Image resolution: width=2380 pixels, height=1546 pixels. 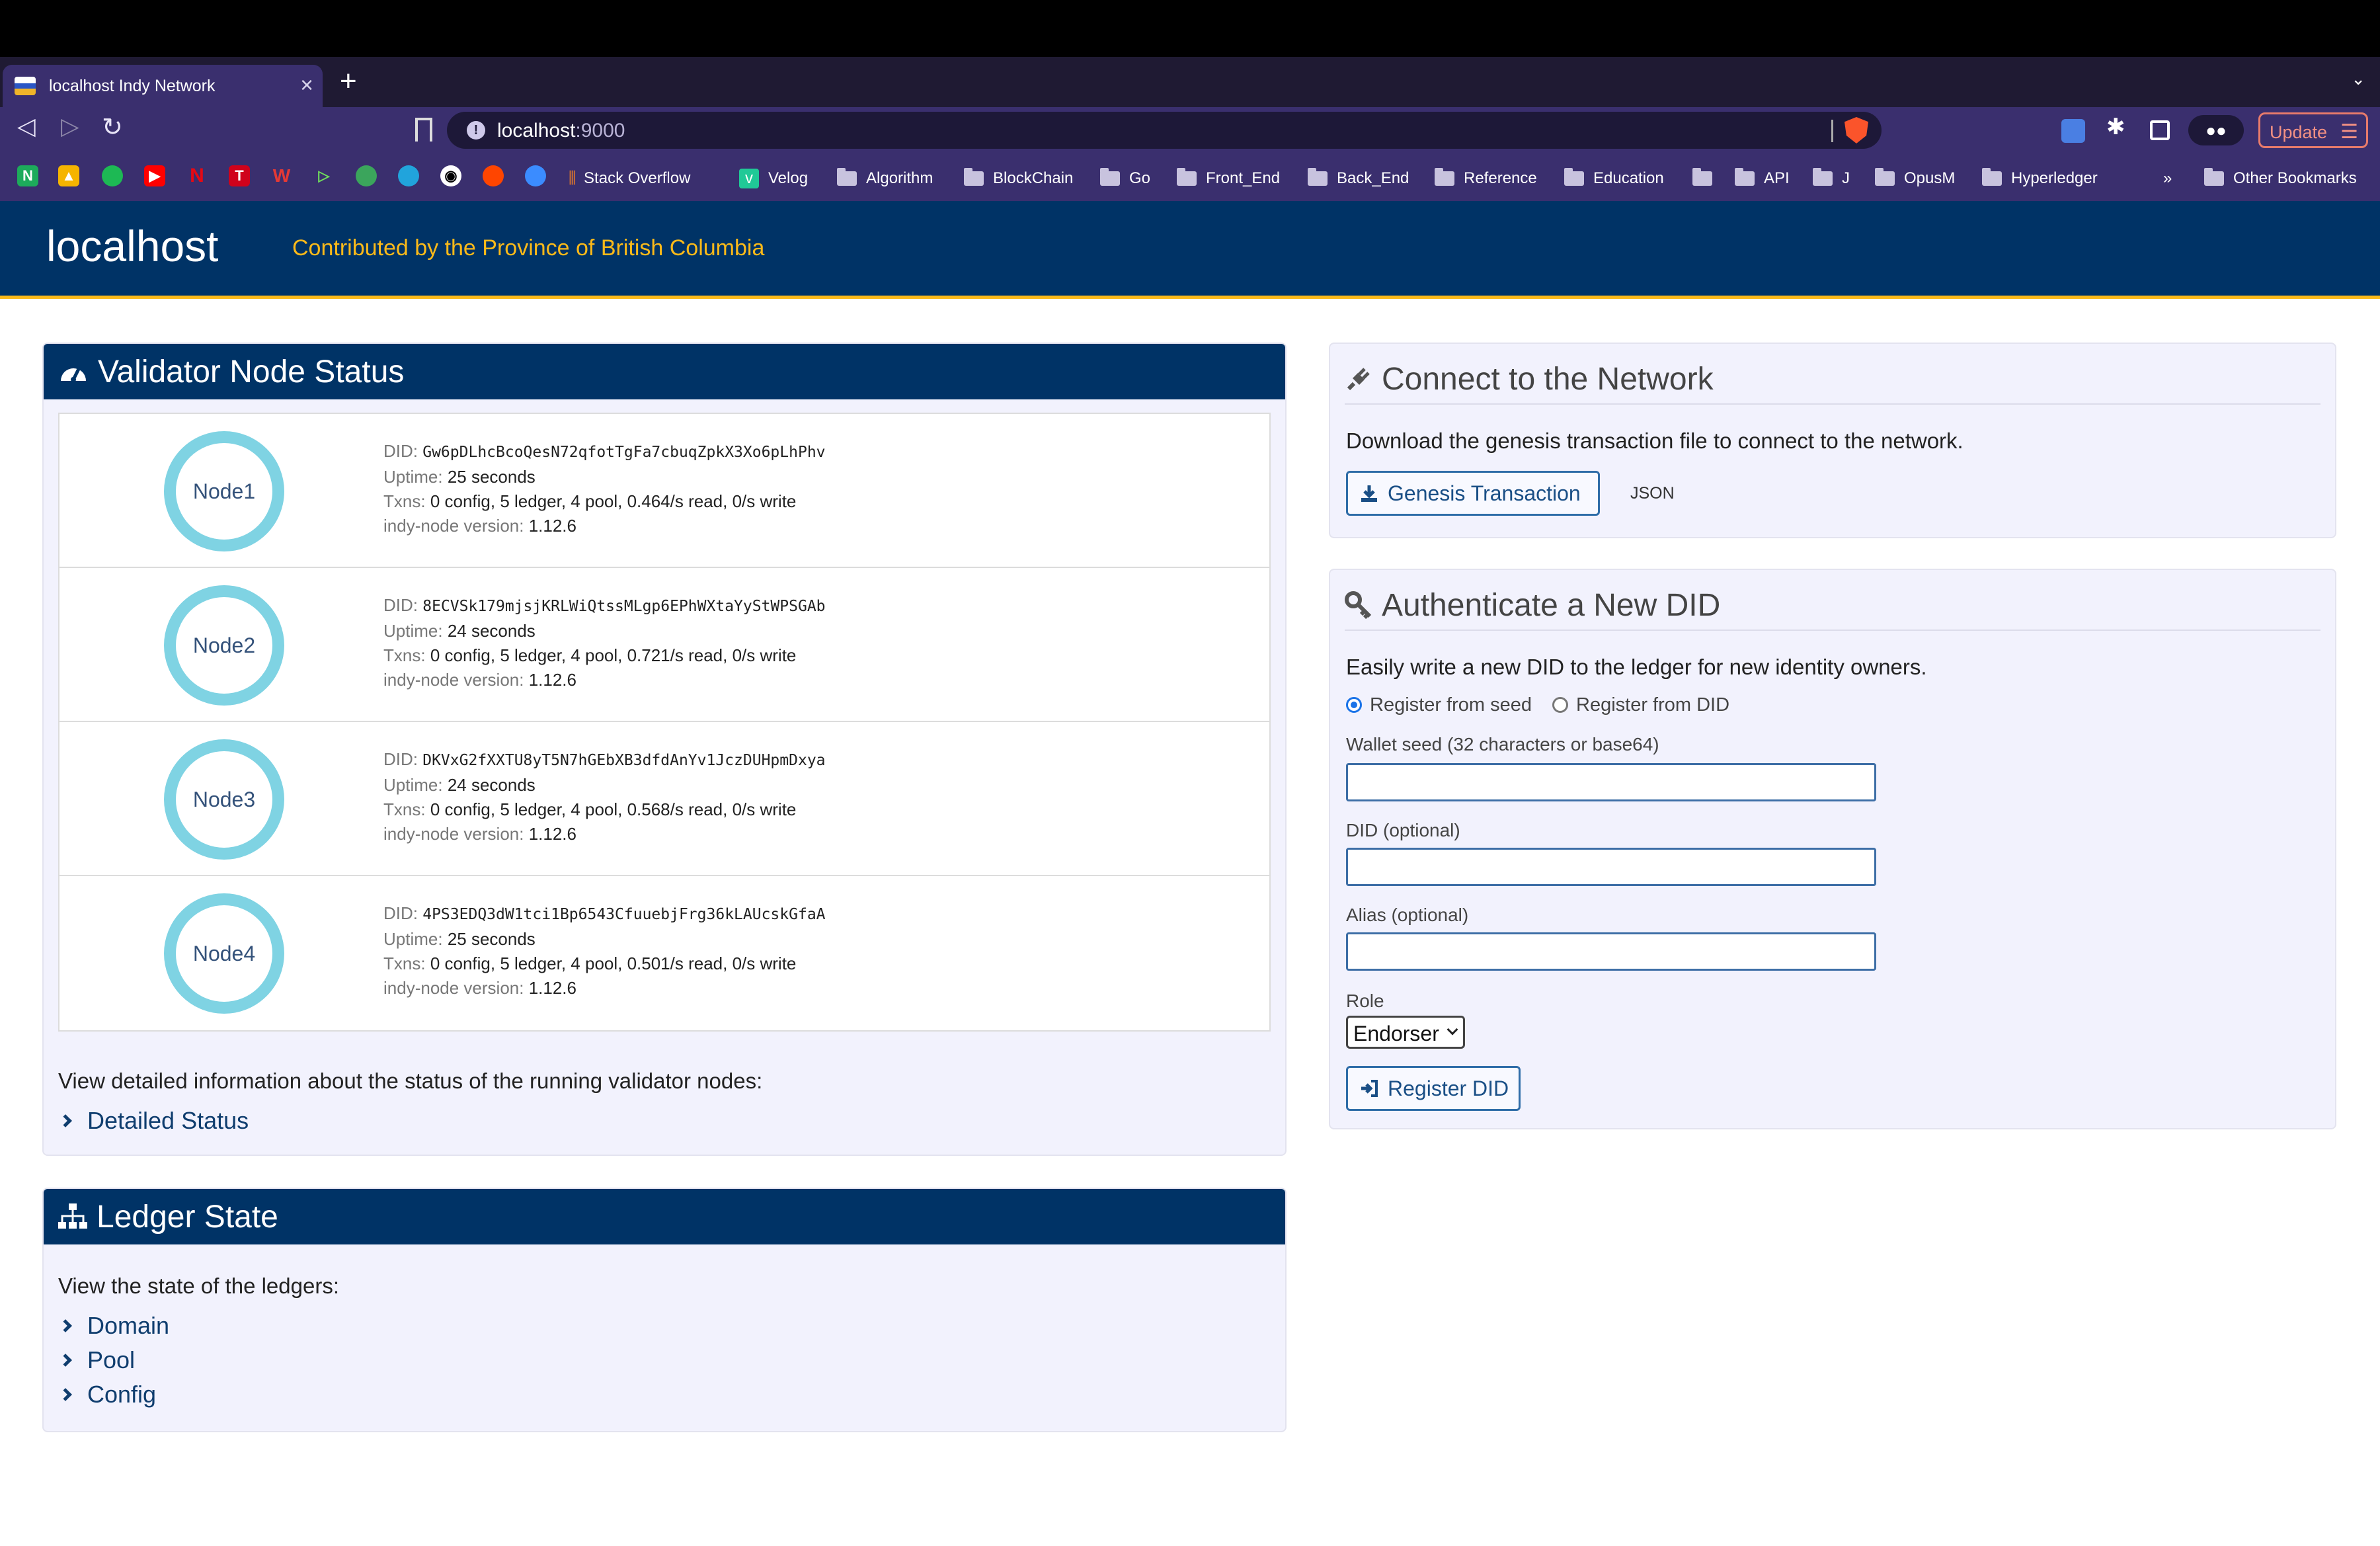 I want to click on ledger-link-pool: Pool, so click(x=96, y=1360).